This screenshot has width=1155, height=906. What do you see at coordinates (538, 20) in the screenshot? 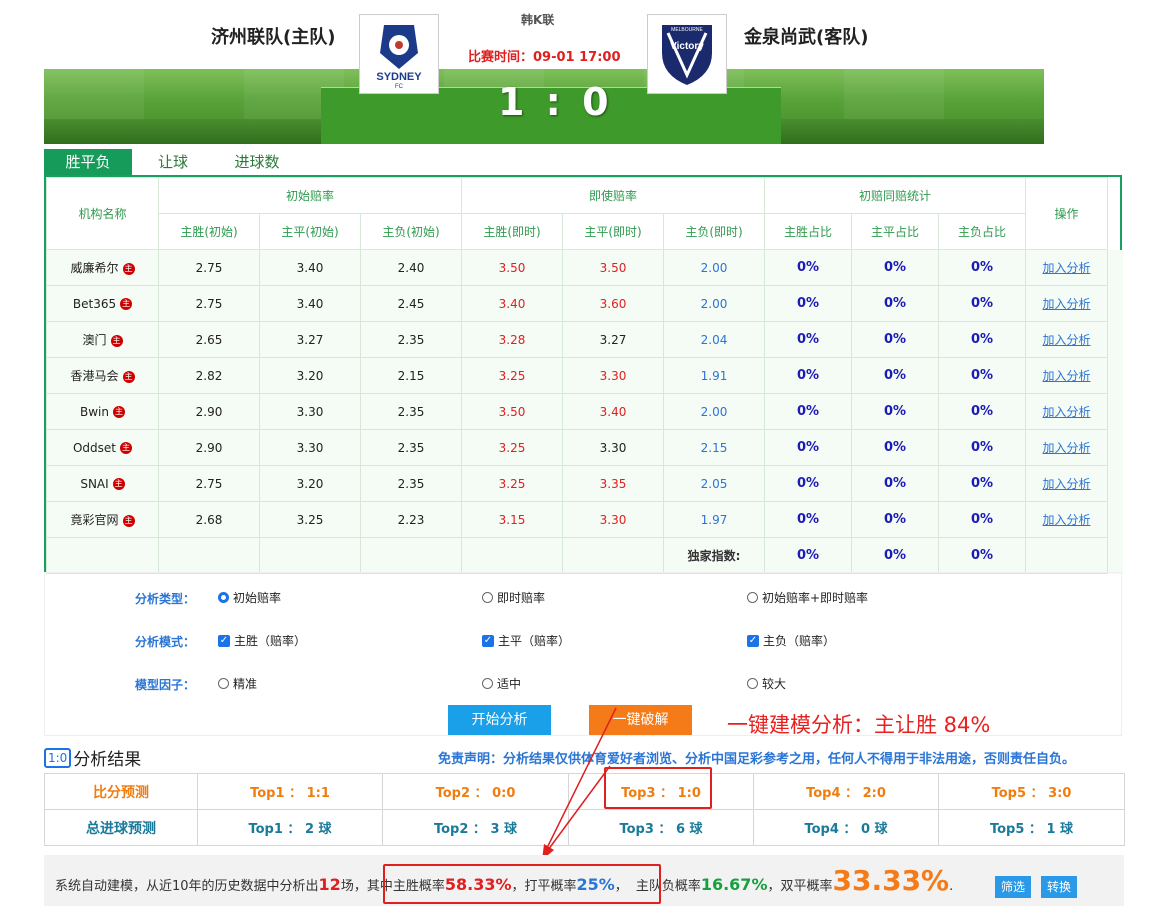
I see `league-name: 韩K联` at bounding box center [538, 20].